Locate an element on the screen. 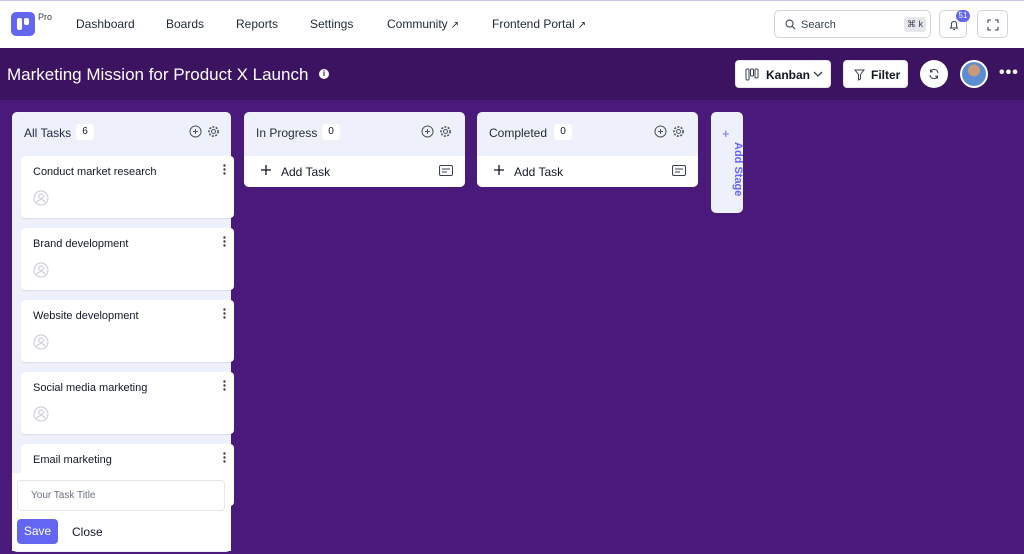 This screenshot has width=1024, height=554. search-box: Search ⌘ k is located at coordinates (852, 24).